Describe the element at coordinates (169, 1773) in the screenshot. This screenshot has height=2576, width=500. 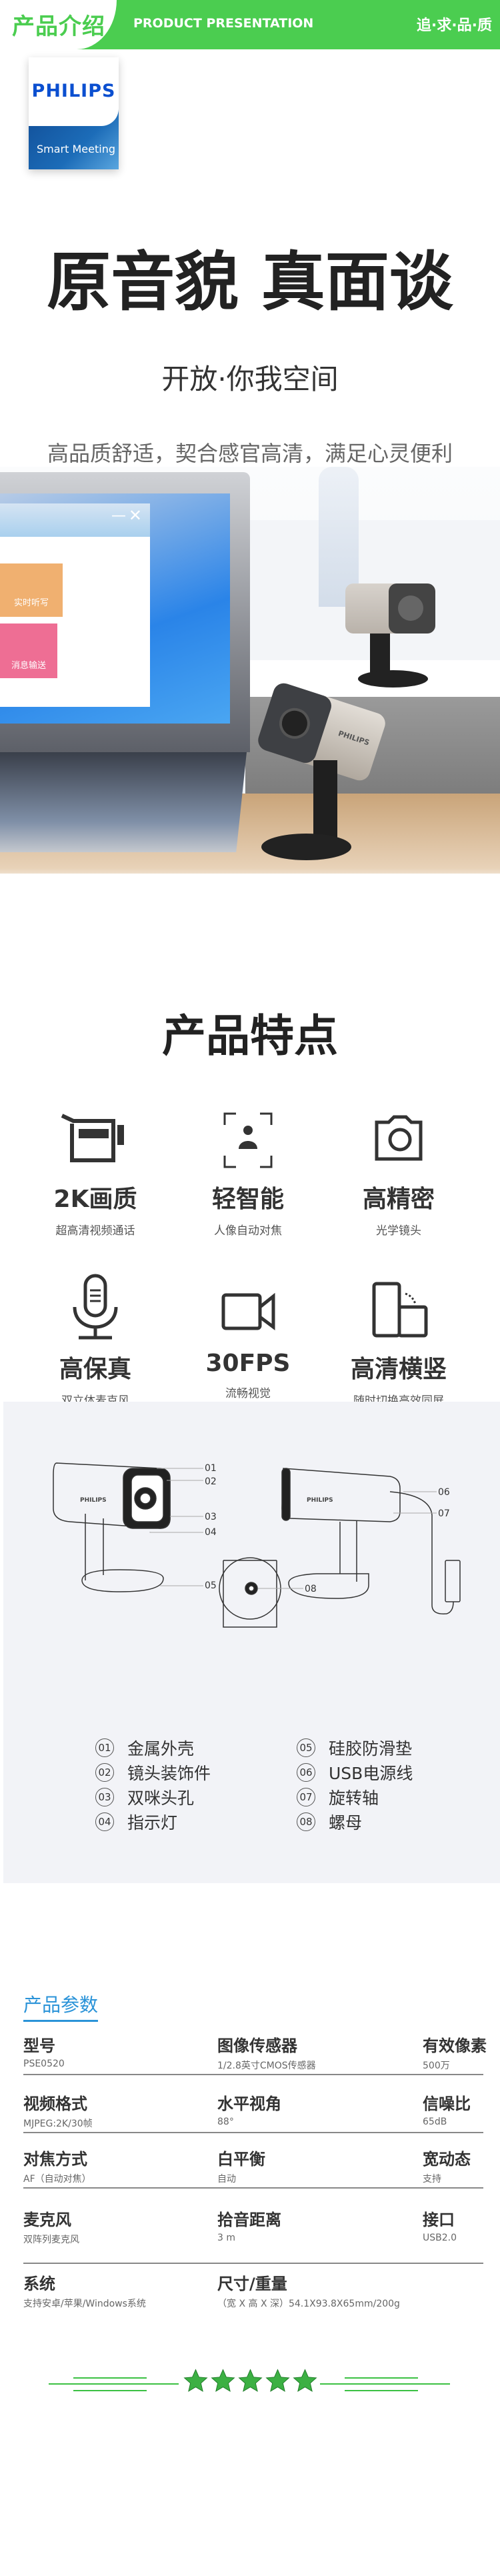
I see `part-name: 镜头装饰件` at that location.